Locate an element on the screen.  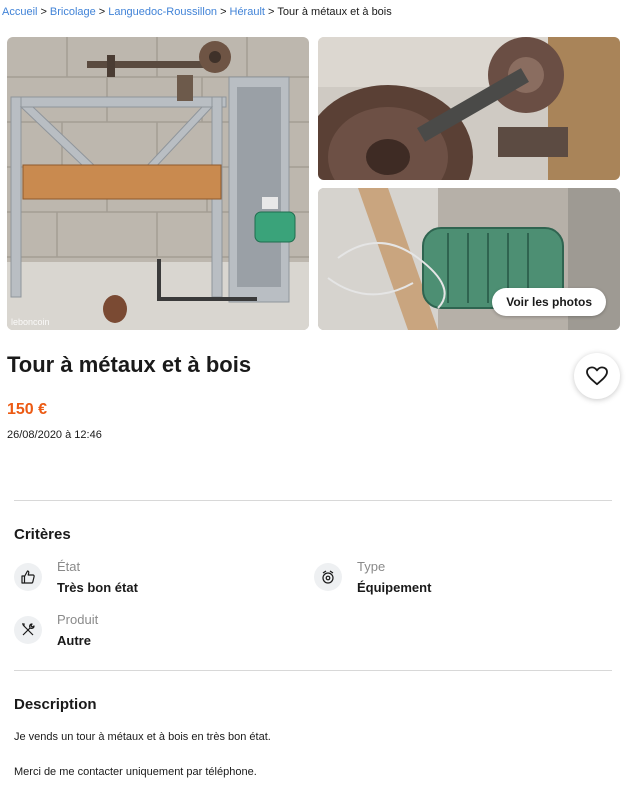
heart-icon is located at coordinates (597, 376).